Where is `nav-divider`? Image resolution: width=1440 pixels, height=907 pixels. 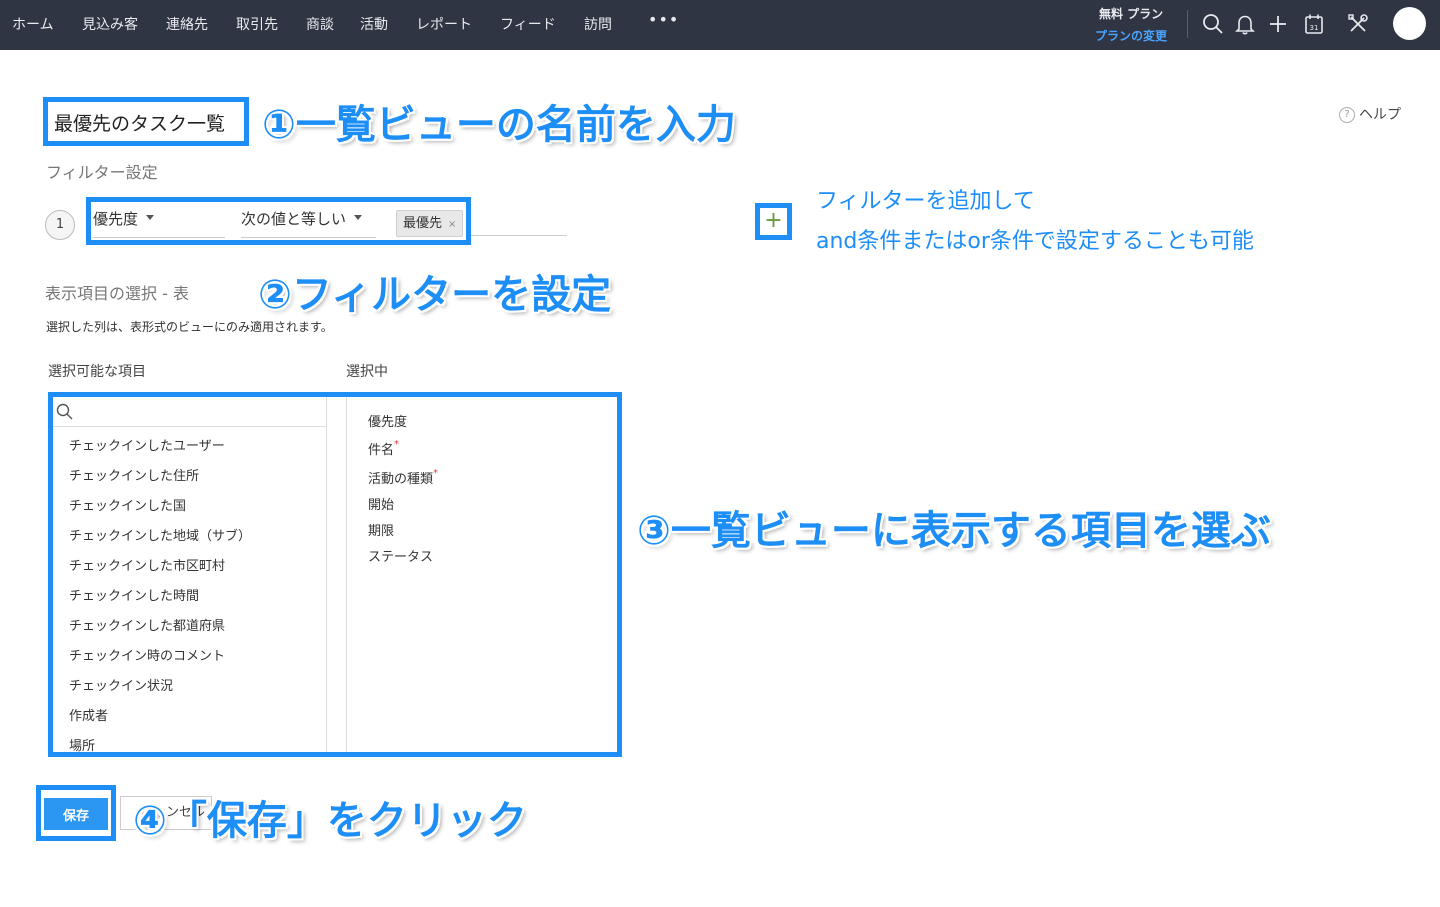 nav-divider is located at coordinates (1187, 24).